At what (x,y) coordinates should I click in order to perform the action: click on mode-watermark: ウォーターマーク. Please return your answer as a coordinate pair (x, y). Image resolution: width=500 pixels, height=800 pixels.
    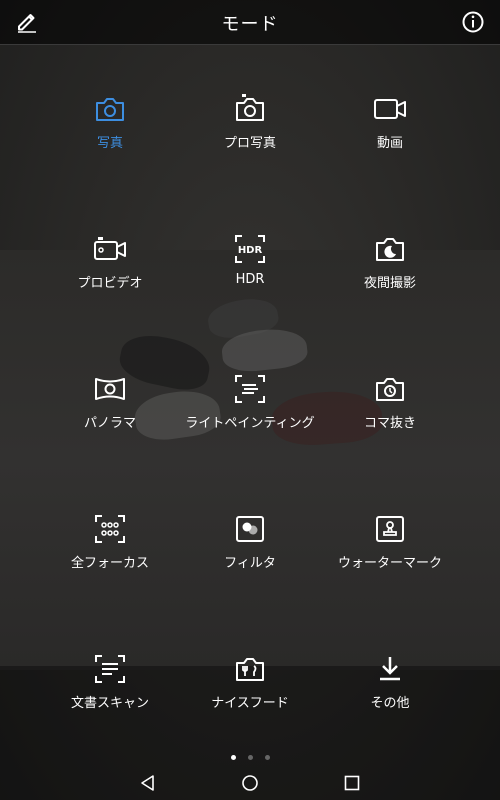
    Looking at the image, I should click on (390, 550).